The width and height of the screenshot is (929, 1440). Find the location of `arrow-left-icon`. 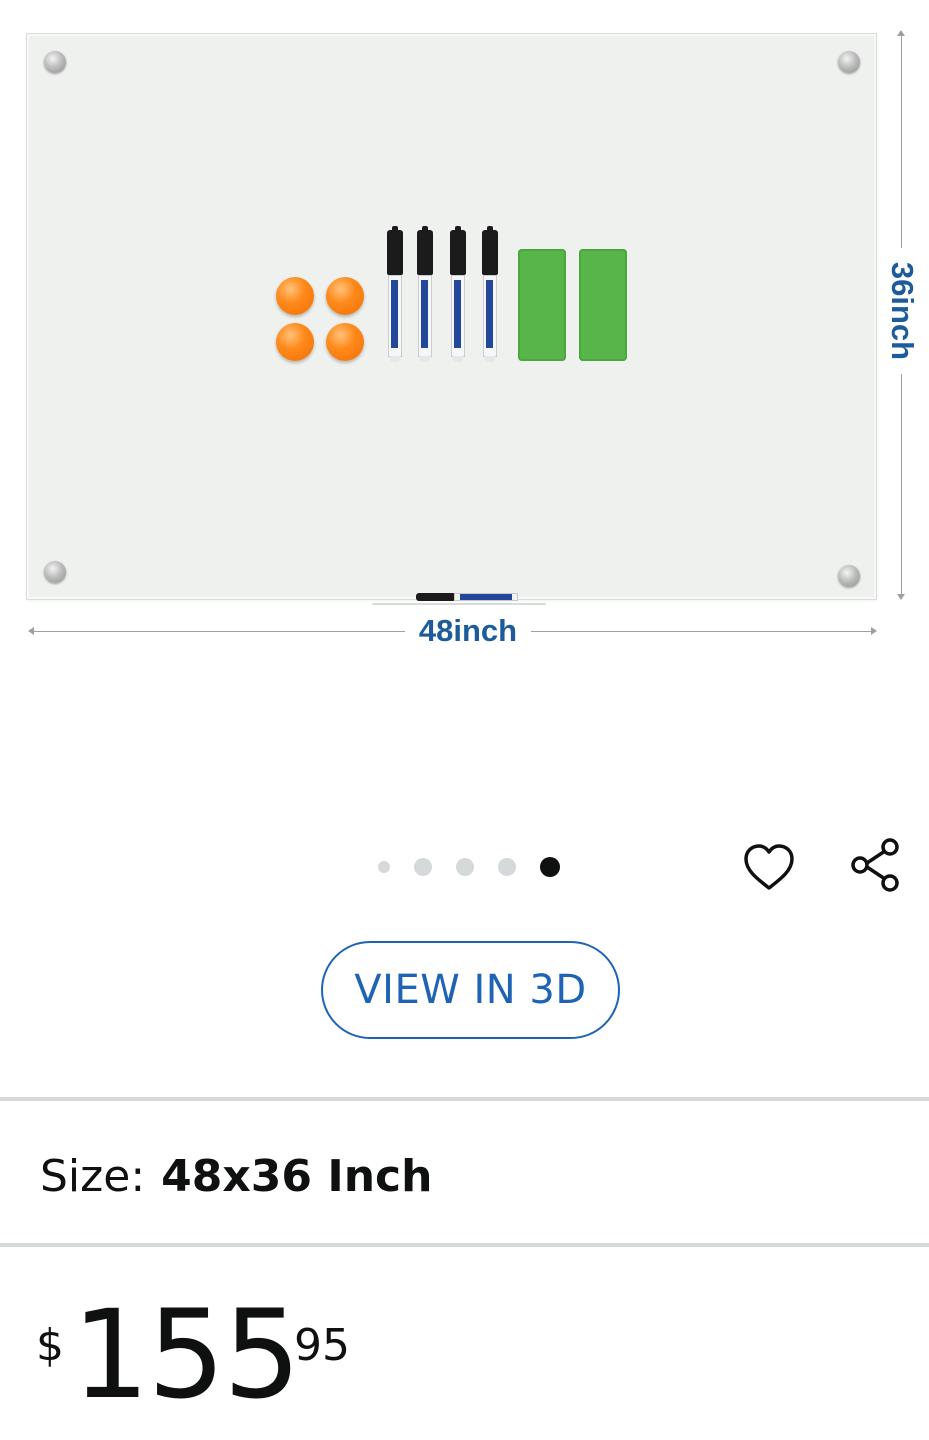

arrow-left-icon is located at coordinates (31, 631).